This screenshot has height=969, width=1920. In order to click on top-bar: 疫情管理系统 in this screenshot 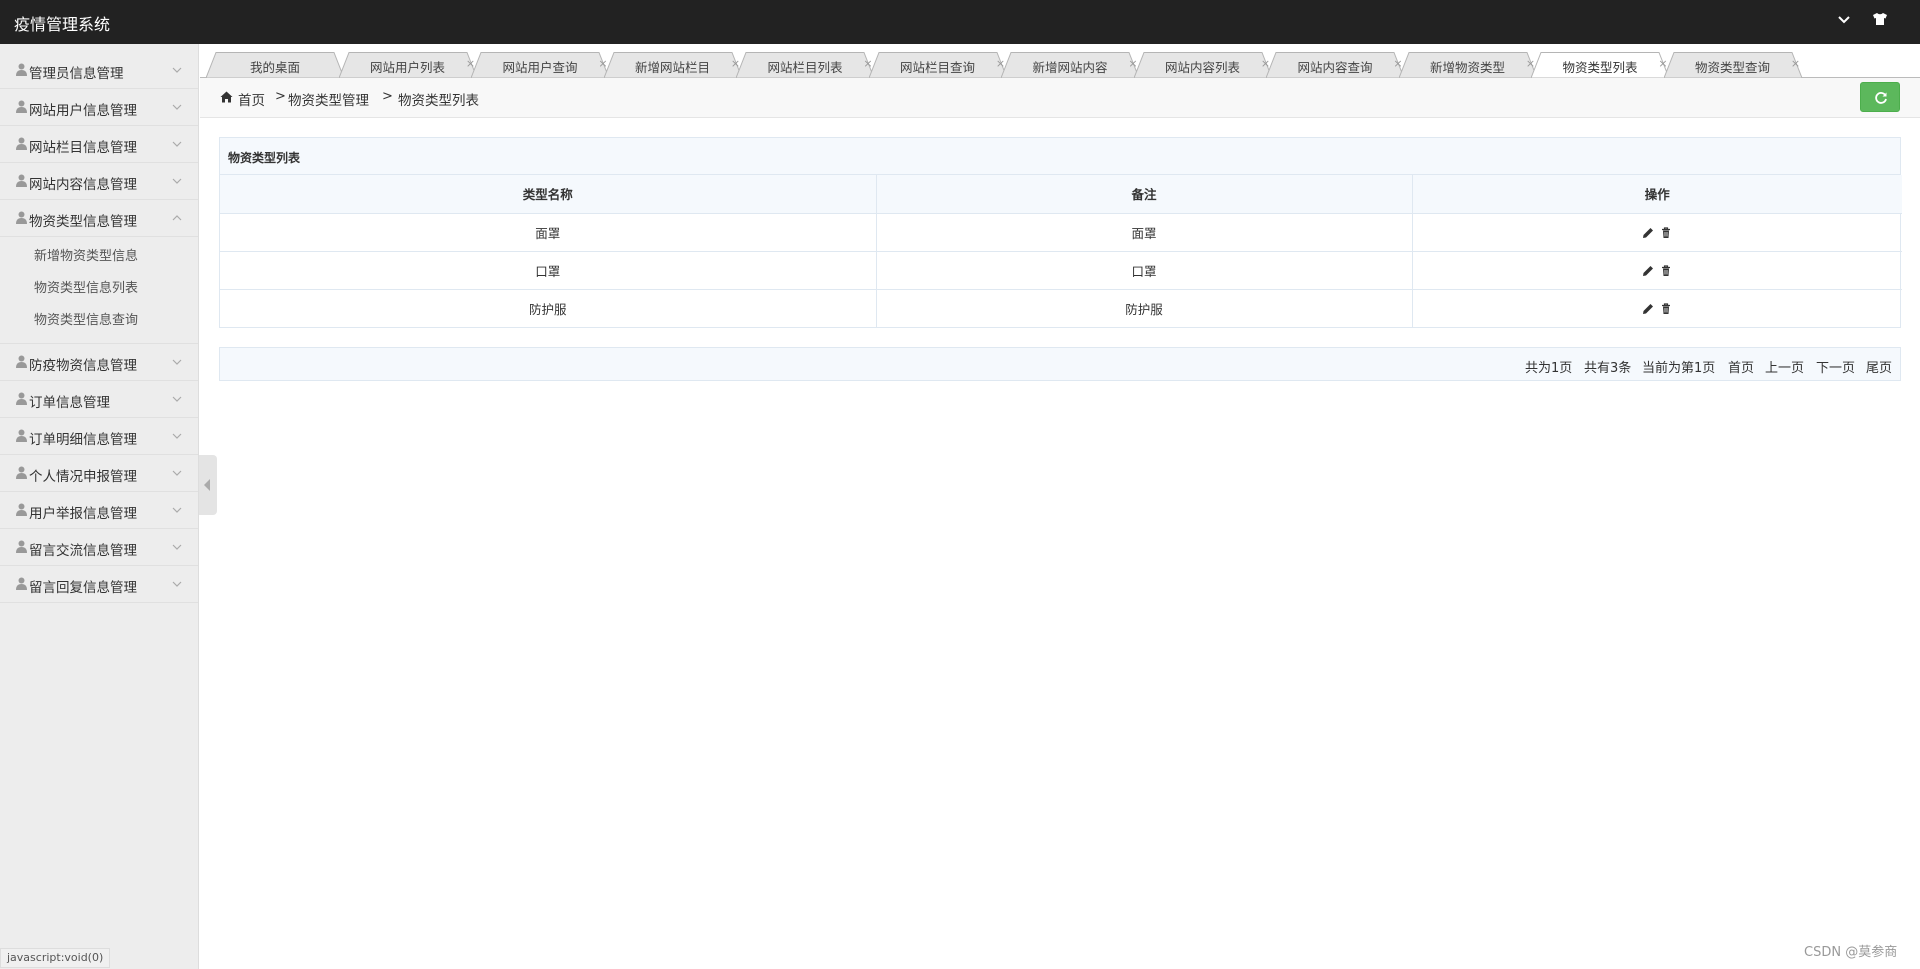, I will do `click(960, 22)`.